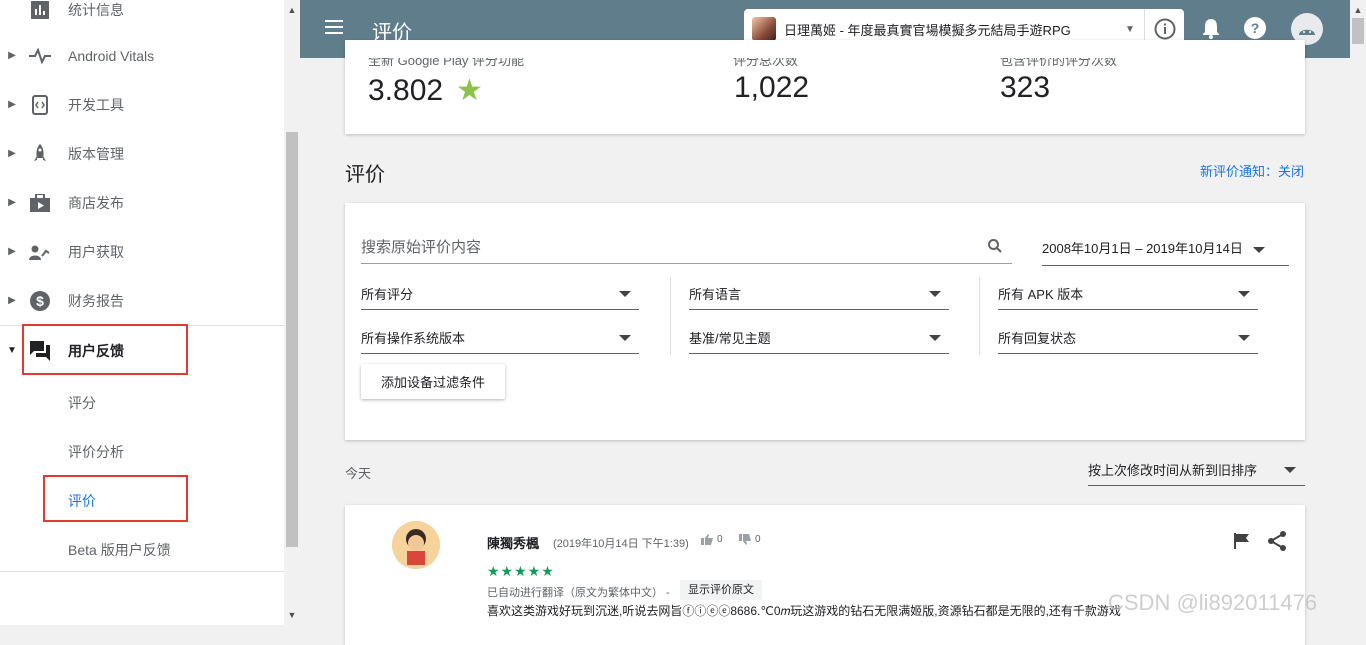 Image resolution: width=1366 pixels, height=645 pixels. I want to click on chevron-down-icon: ▼, so click(12, 350).